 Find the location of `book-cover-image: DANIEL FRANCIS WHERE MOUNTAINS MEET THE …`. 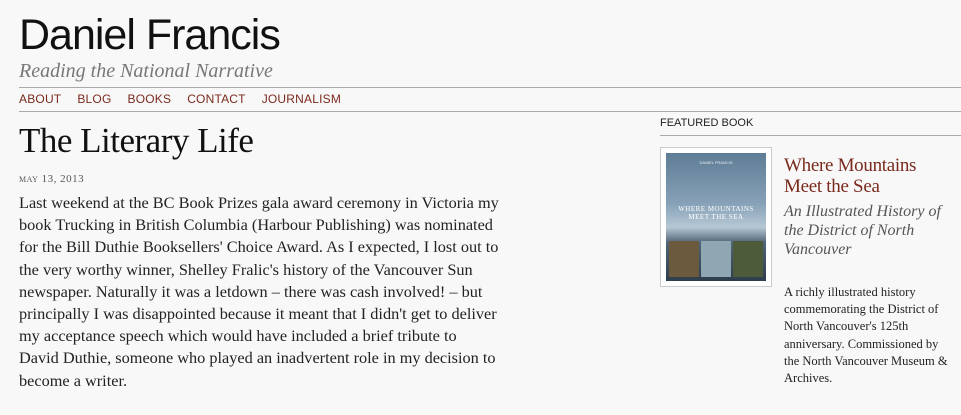

book-cover-image: DANIEL FRANCIS WHERE MOUNTAINS MEET THE … is located at coordinates (716, 217).